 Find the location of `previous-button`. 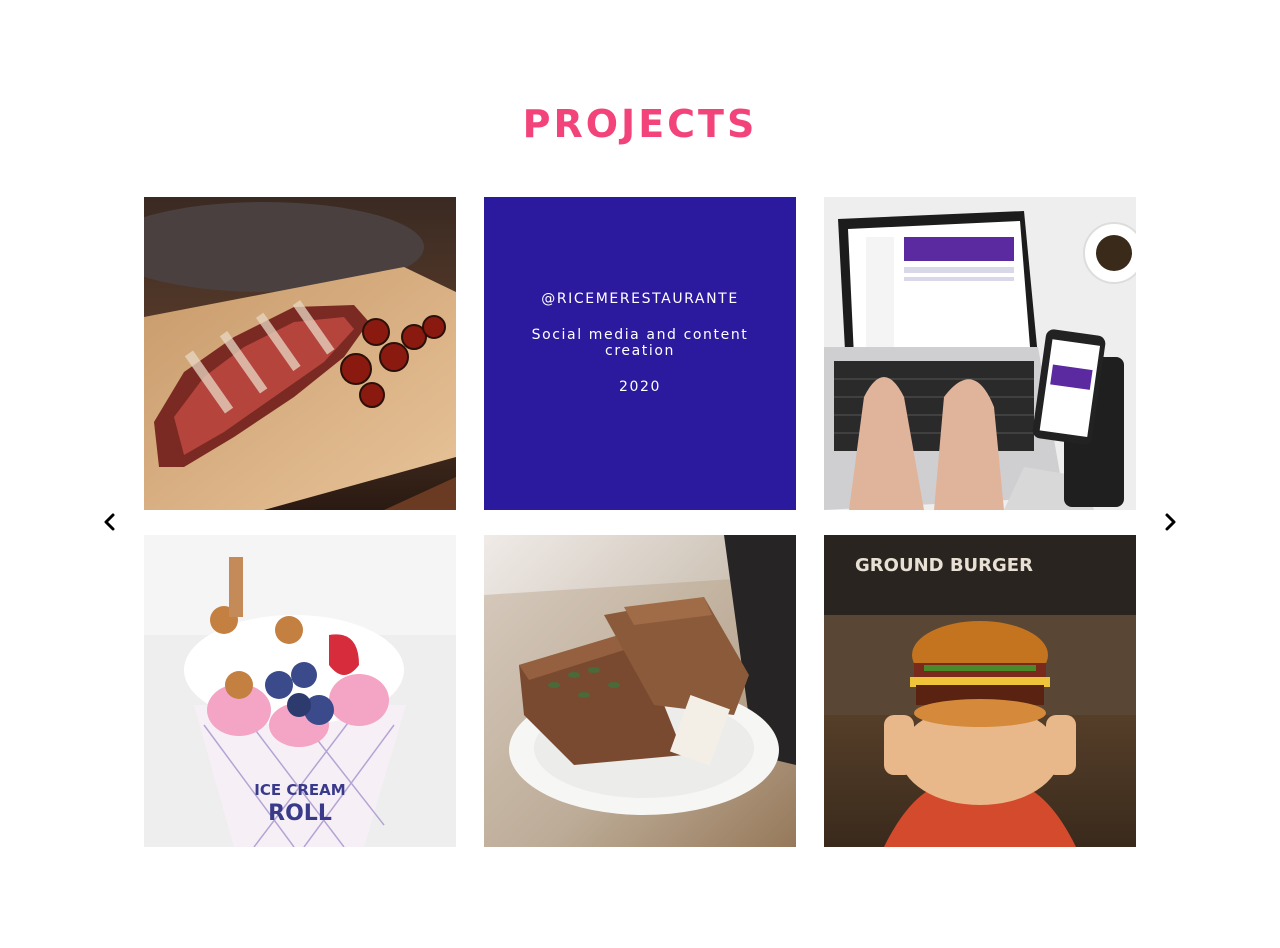

previous-button is located at coordinates (110, 522).